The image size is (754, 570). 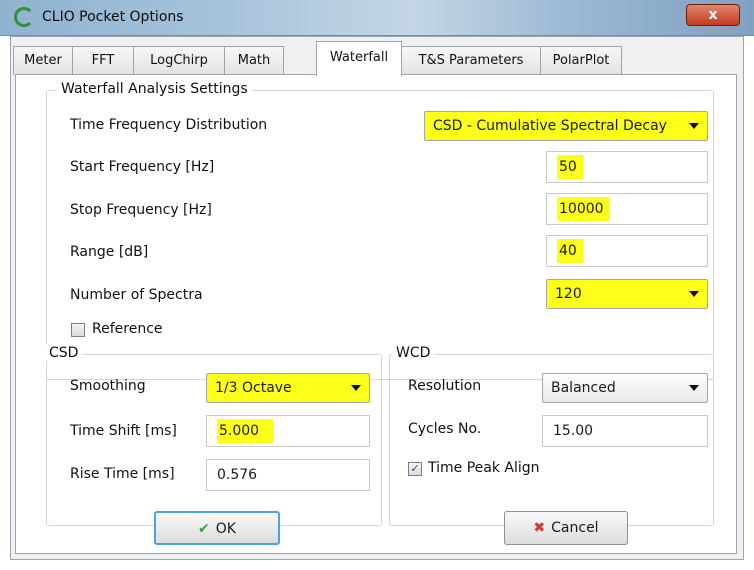 I want to click on tab-fft: FFT, so click(x=103, y=60).